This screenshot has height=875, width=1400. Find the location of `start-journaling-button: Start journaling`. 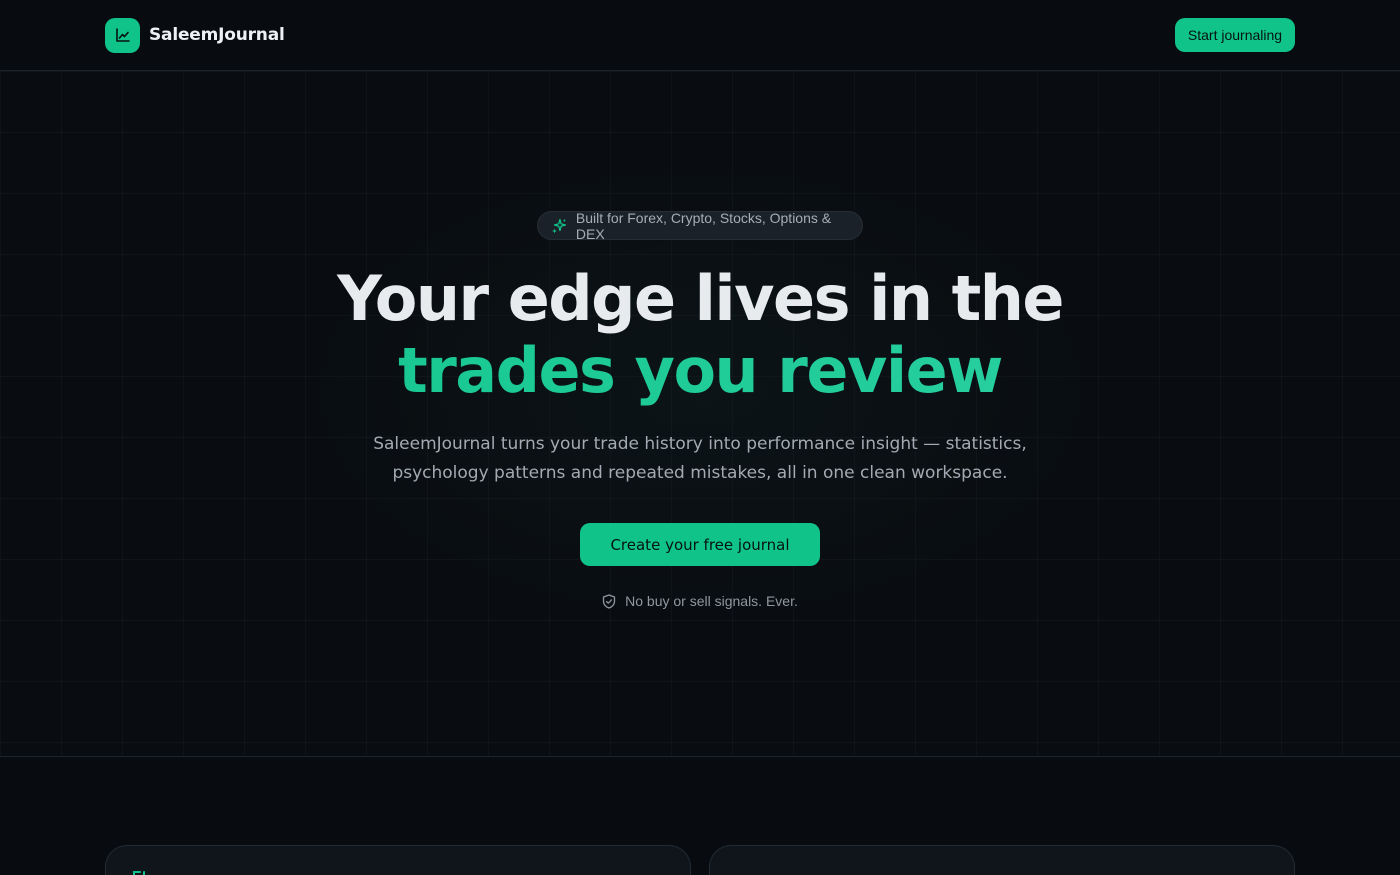

start-journaling-button: Start journaling is located at coordinates (1235, 35).